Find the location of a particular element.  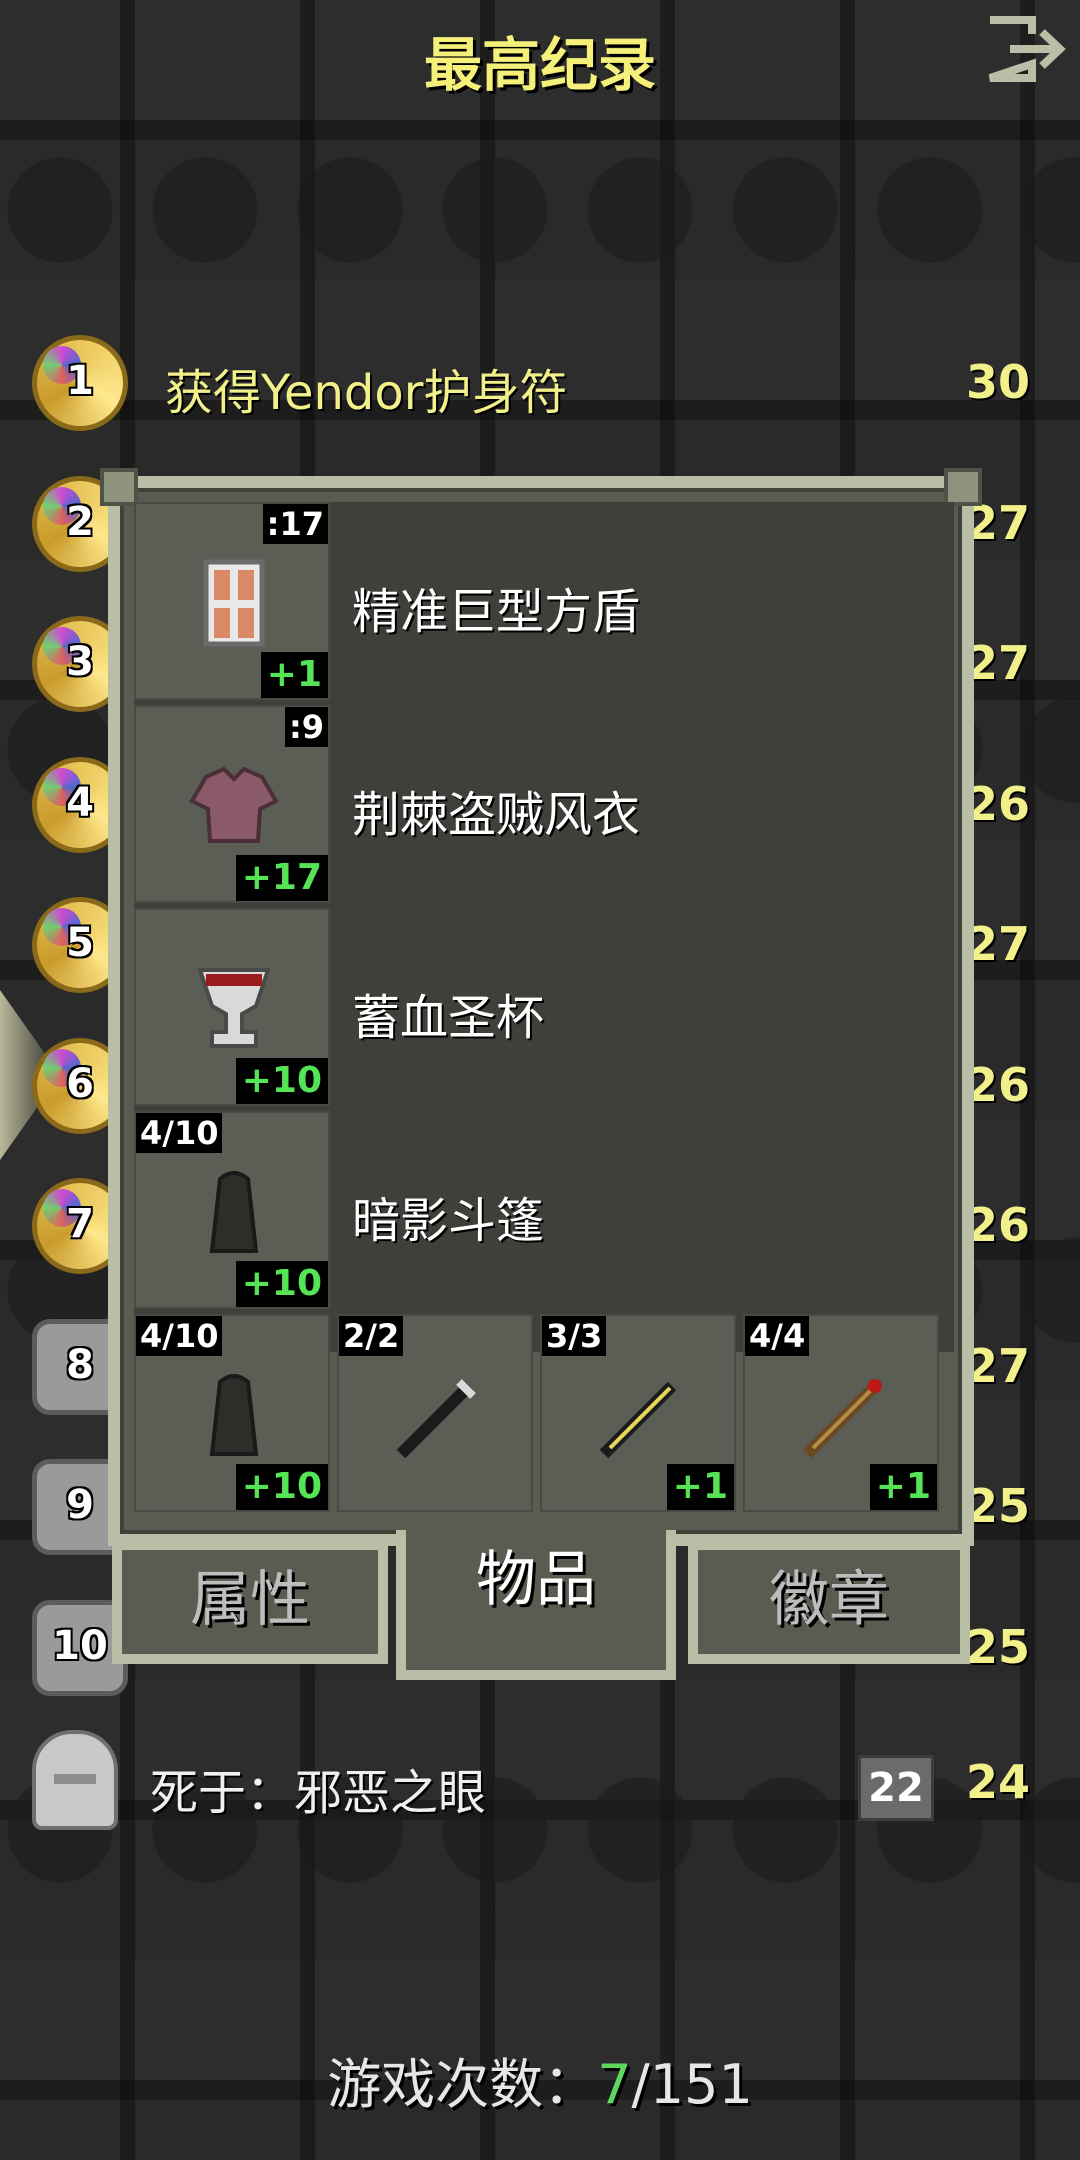

item-slot: 4/10 +10 is located at coordinates (232, 1210).